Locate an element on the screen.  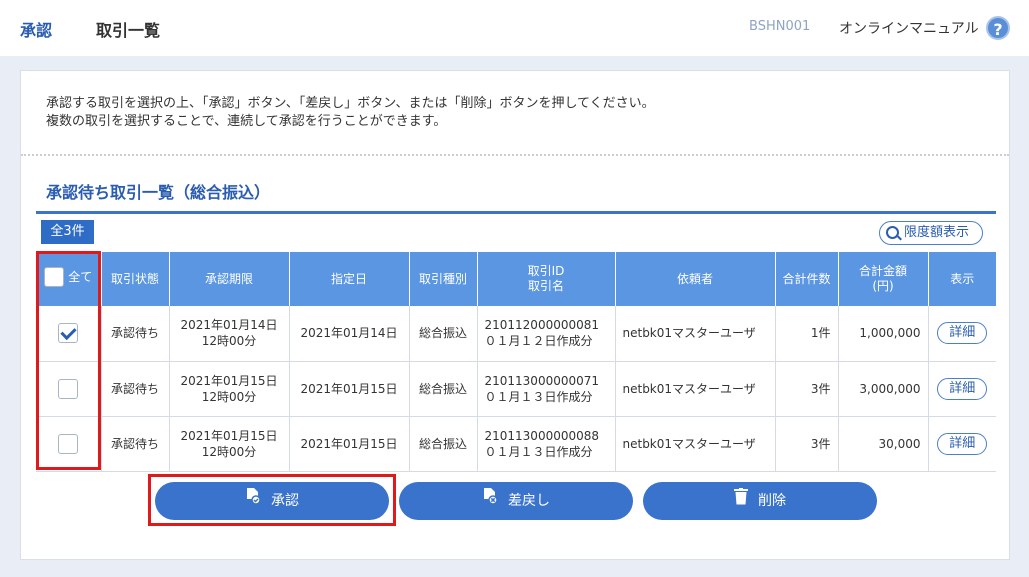
header-count: 合計件数 is located at coordinates (807, 279).